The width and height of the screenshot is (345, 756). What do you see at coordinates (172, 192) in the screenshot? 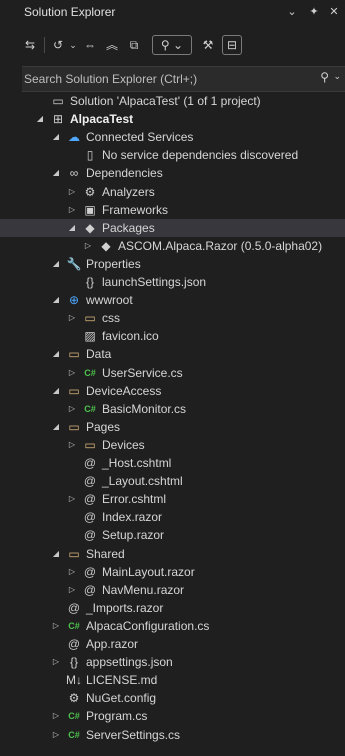
I see `tree-item: ▷ ⚙ Analyzers` at bounding box center [172, 192].